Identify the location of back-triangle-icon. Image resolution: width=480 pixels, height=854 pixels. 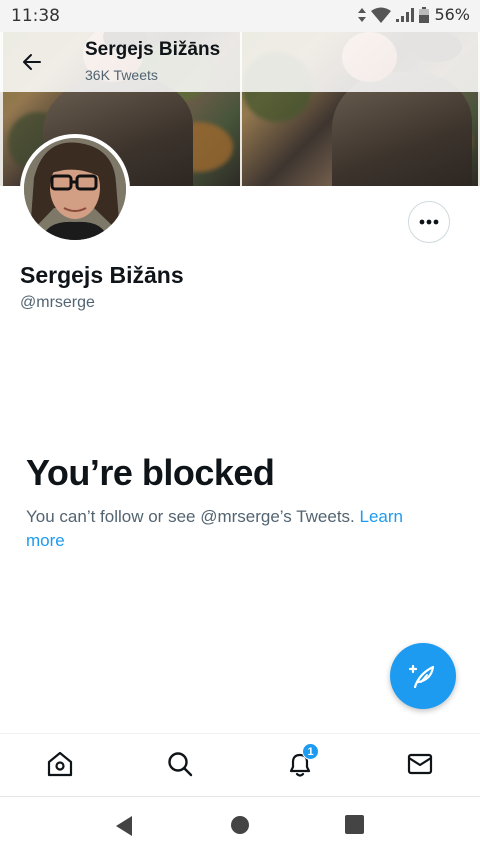
(124, 826).